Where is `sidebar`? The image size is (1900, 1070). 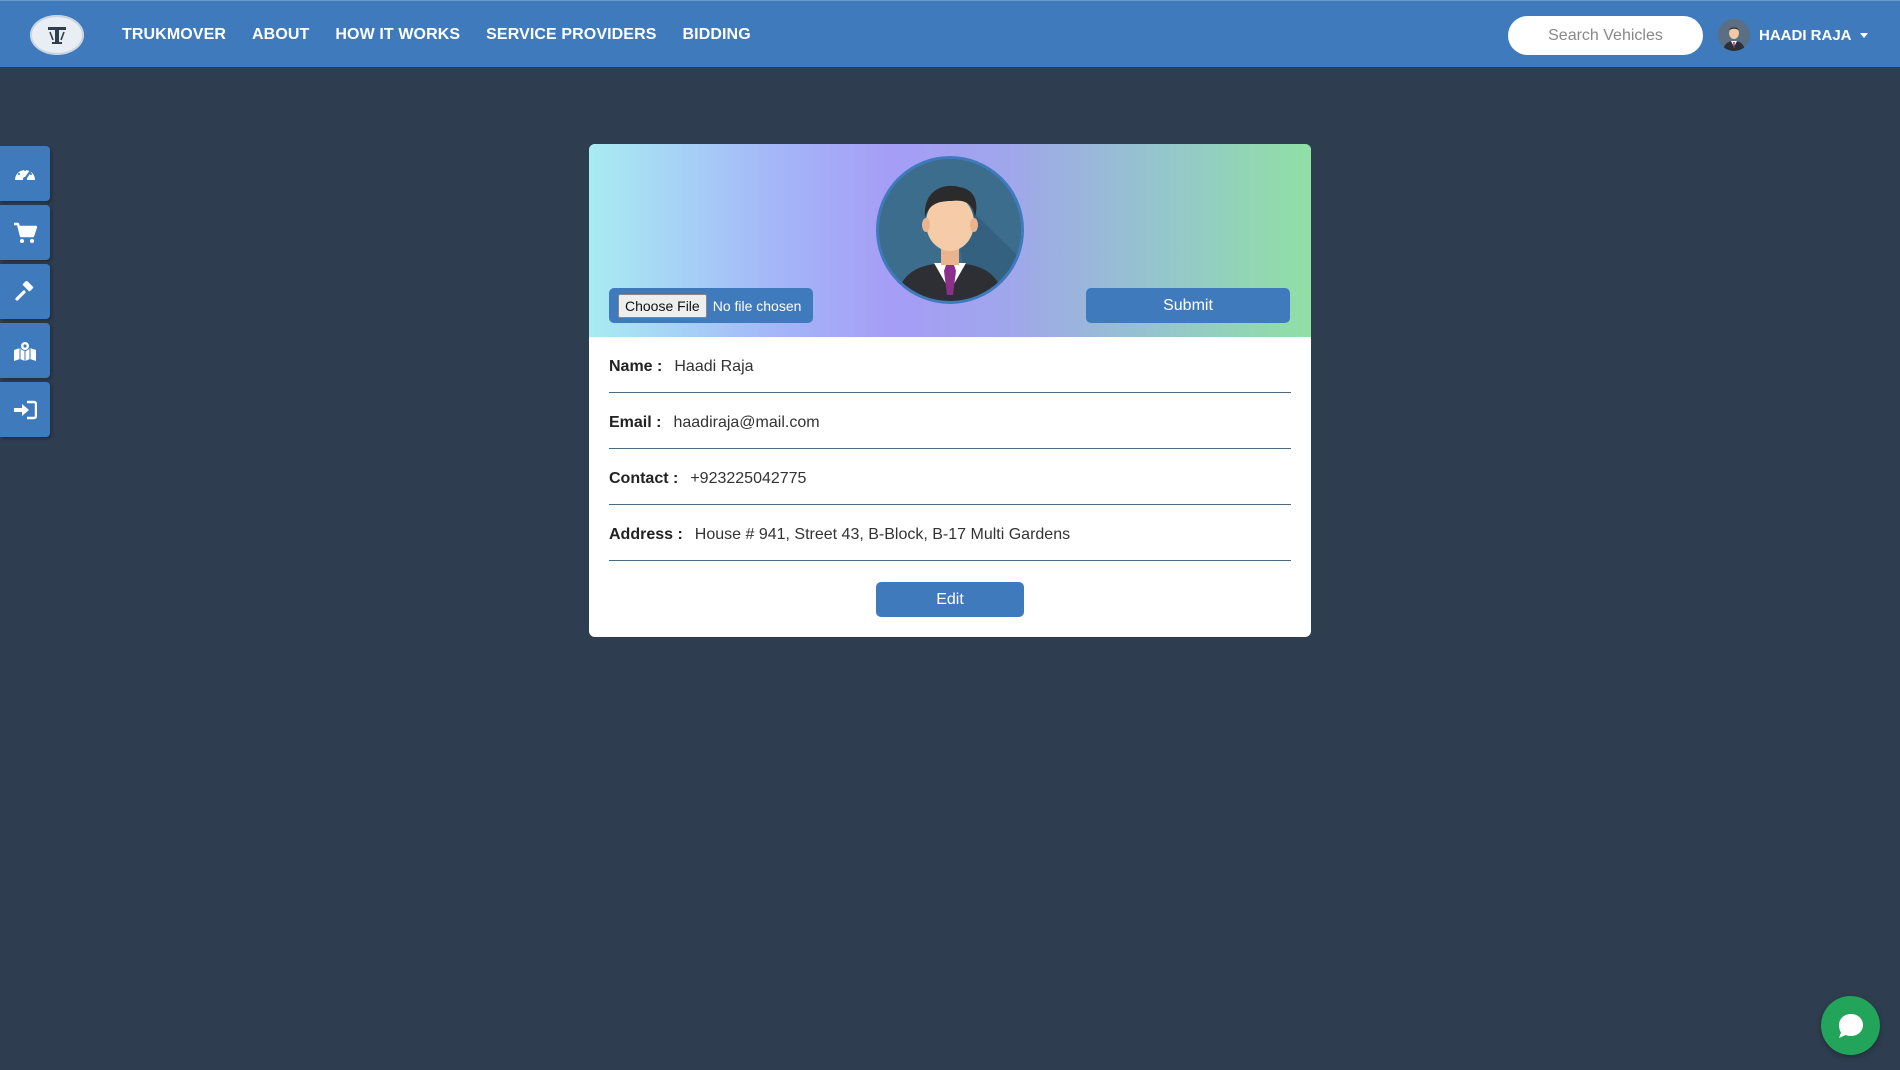
sidebar is located at coordinates (25, 293).